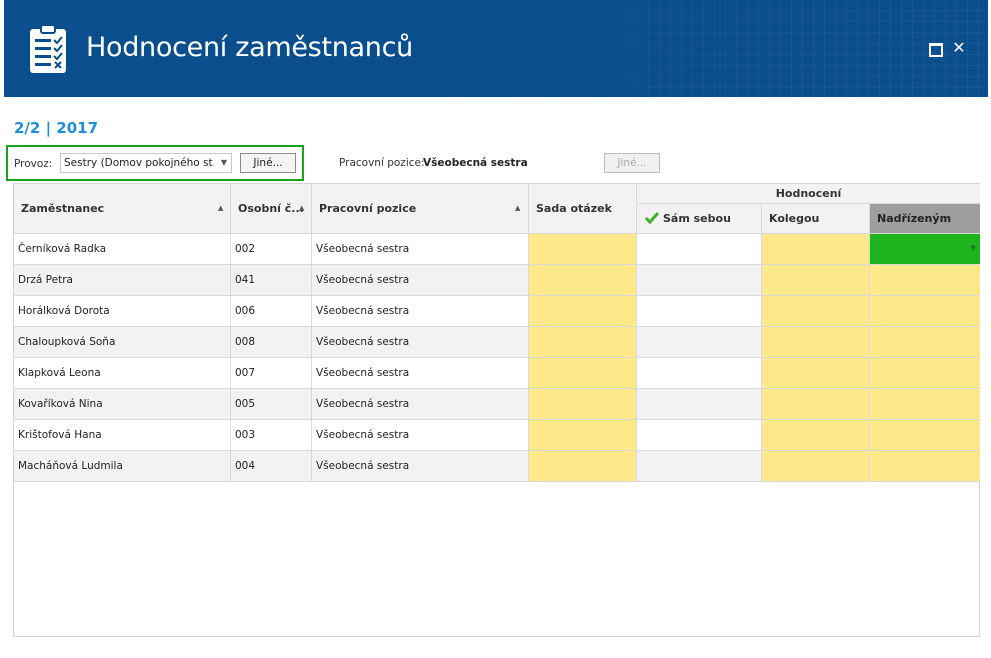 This screenshot has height=658, width=991. What do you see at coordinates (62, 249) in the screenshot?
I see `cell-employee-text: Černíková Radka` at bounding box center [62, 249].